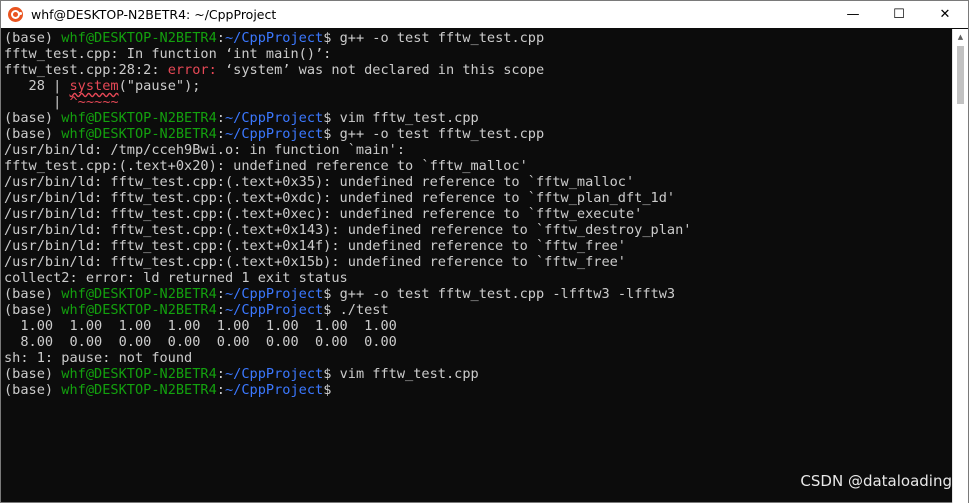 The image size is (969, 503). Describe the element at coordinates (478, 102) in the screenshot. I see `terminal-line: | ^~~~~~` at that location.